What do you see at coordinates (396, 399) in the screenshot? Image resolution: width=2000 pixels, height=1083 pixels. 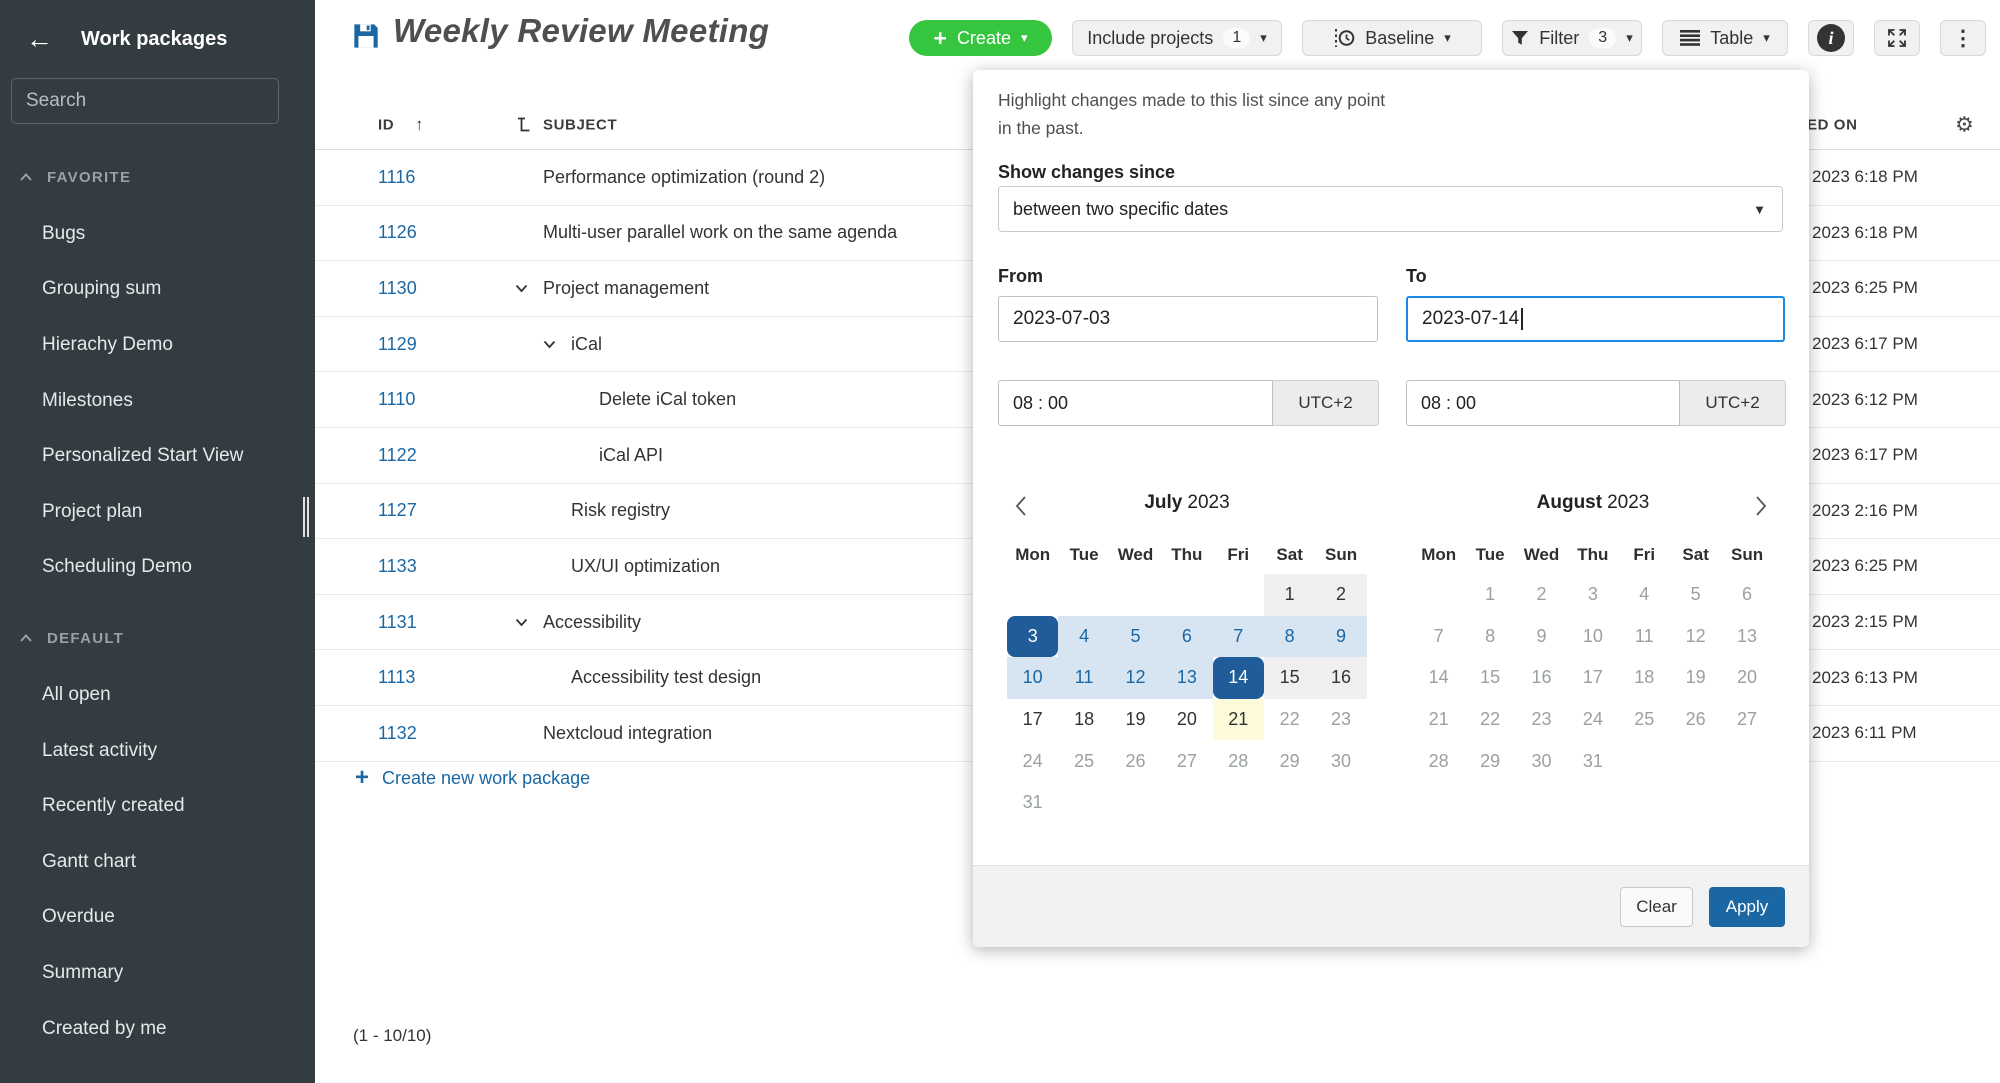 I see `work-package-id-link: 1110` at bounding box center [396, 399].